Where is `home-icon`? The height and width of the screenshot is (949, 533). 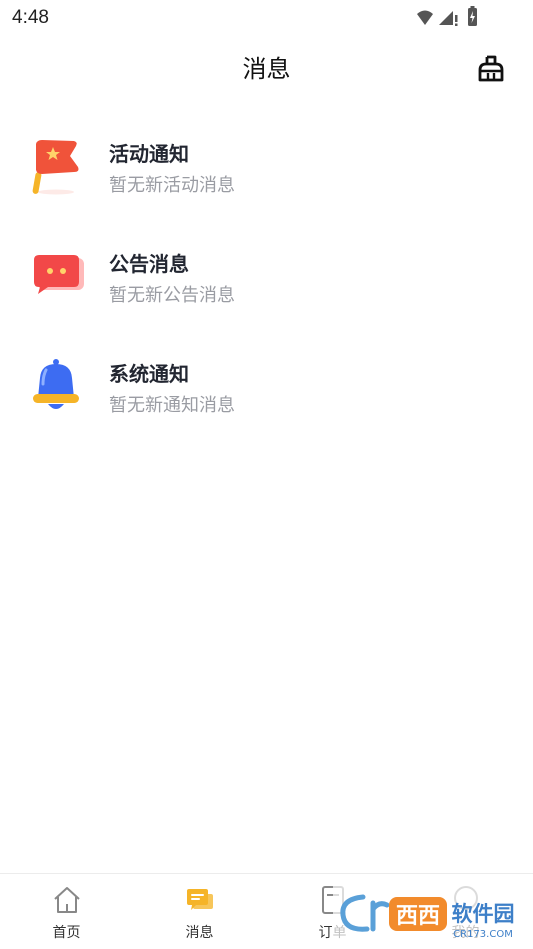
home-icon is located at coordinates (66, 900).